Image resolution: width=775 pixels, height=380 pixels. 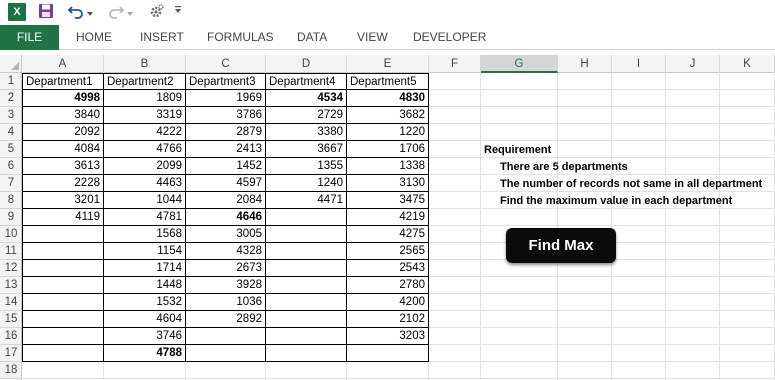 What do you see at coordinates (145, 285) in the screenshot?
I see `data-cell: 1448` at bounding box center [145, 285].